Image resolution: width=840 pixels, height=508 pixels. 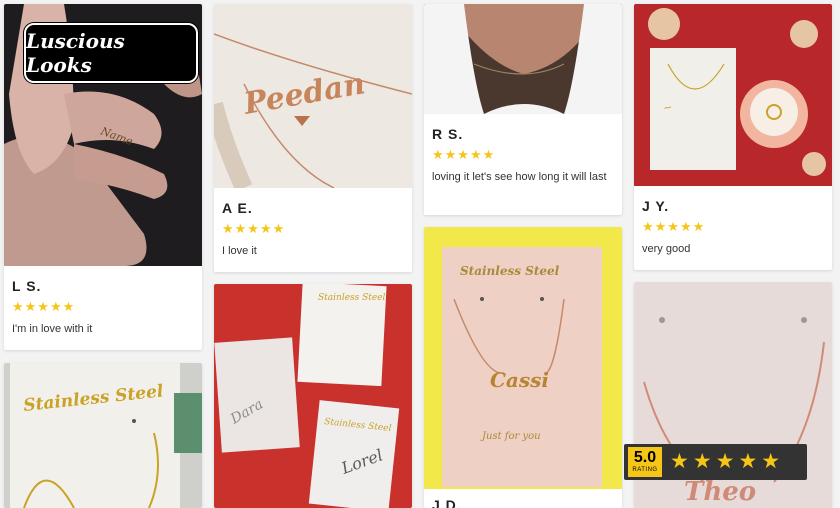 What do you see at coordinates (52, 329) in the screenshot?
I see `review-text: I'm in love with it` at bounding box center [52, 329].